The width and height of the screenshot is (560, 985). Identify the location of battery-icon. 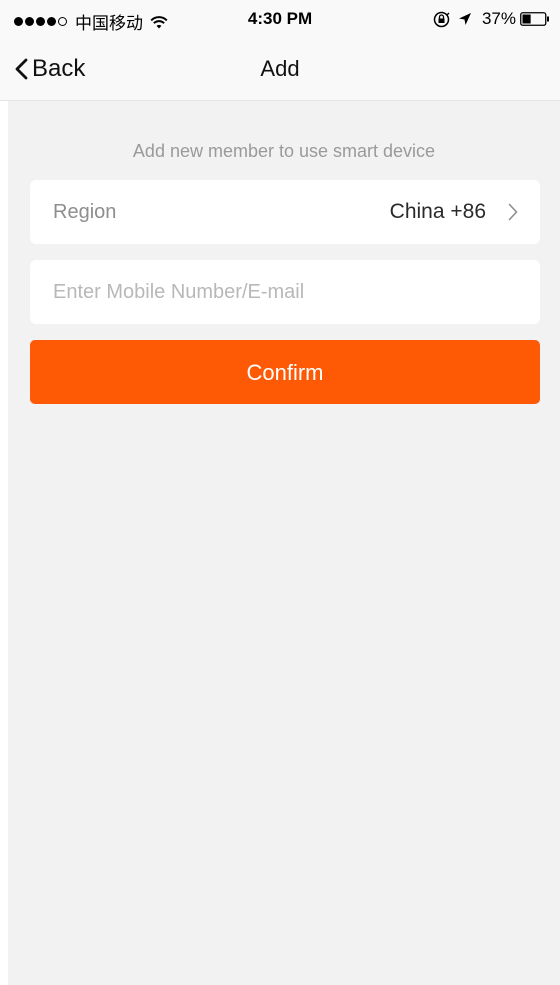
(534, 19).